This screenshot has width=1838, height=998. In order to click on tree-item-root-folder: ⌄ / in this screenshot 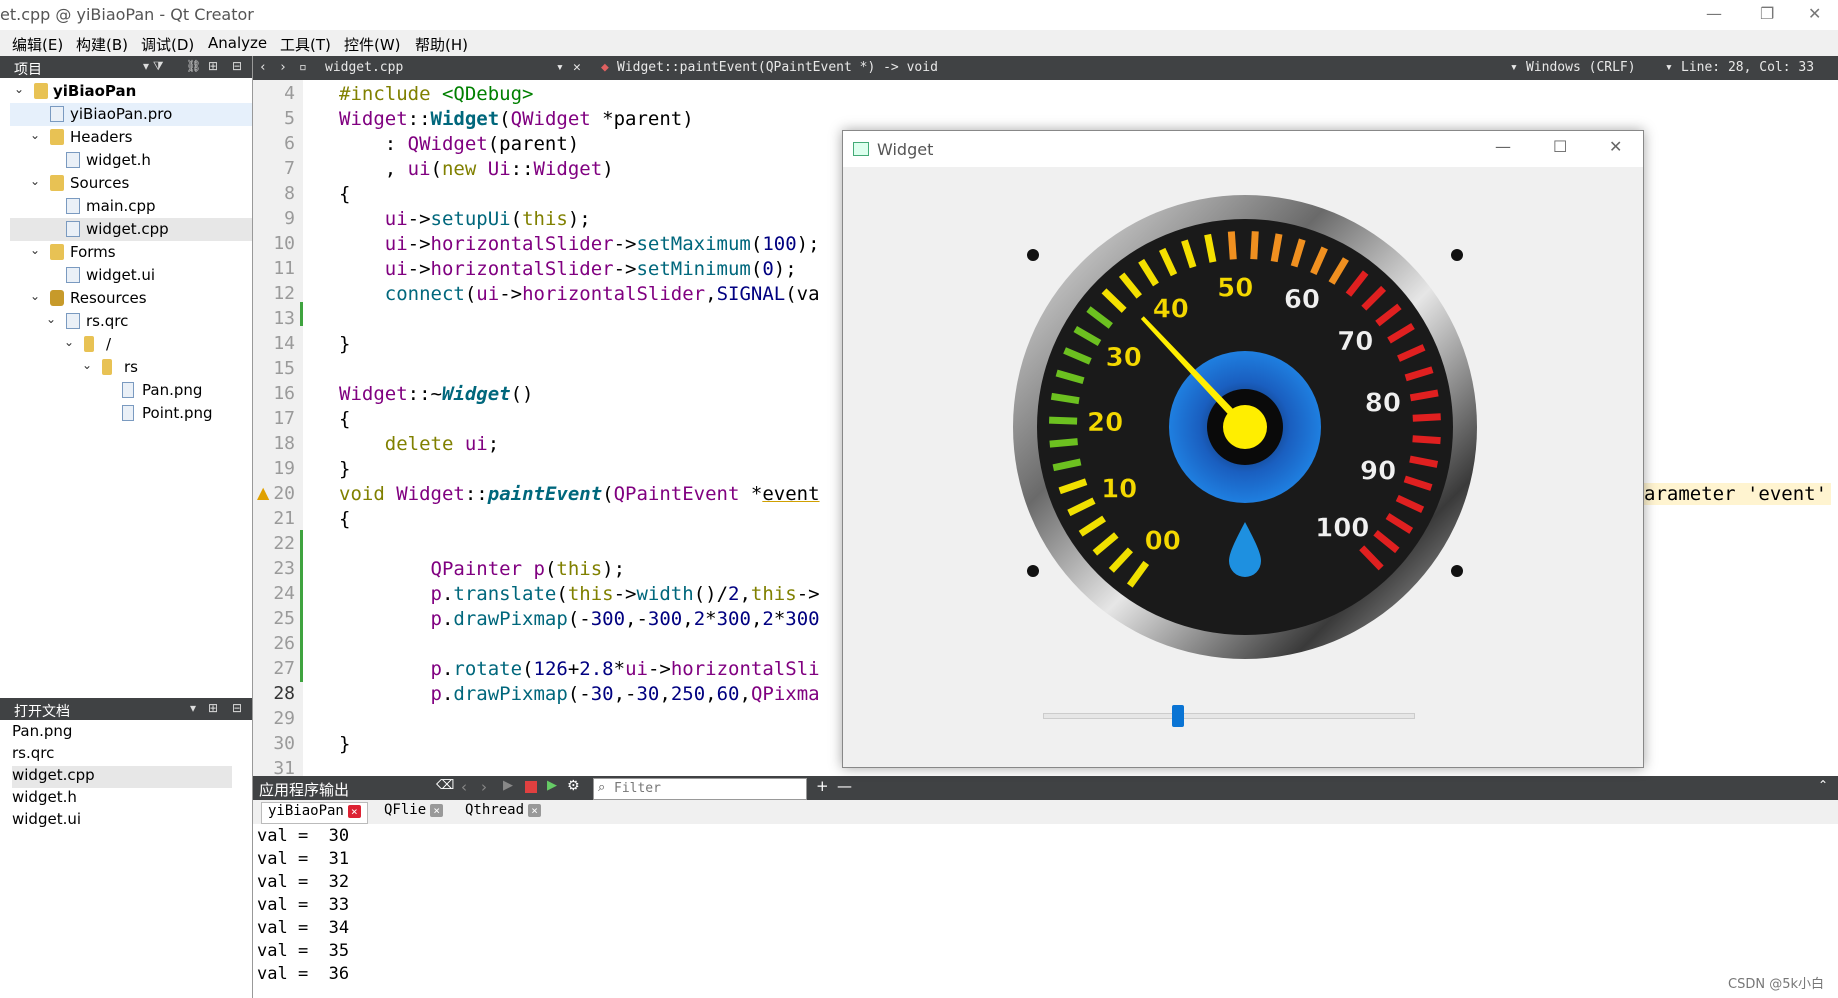, I will do `click(131, 344)`.